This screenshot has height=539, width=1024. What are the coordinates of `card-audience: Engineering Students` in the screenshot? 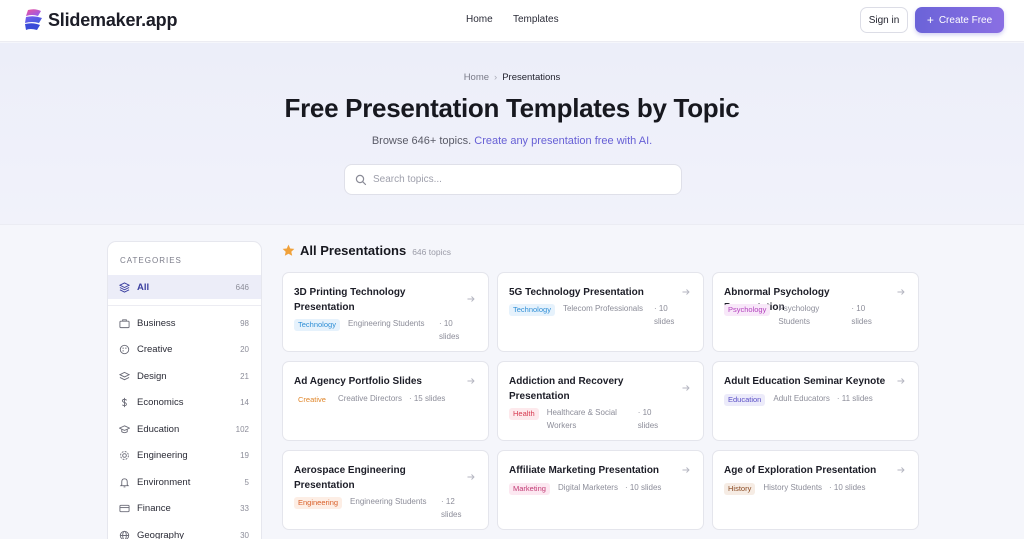 It's located at (386, 323).